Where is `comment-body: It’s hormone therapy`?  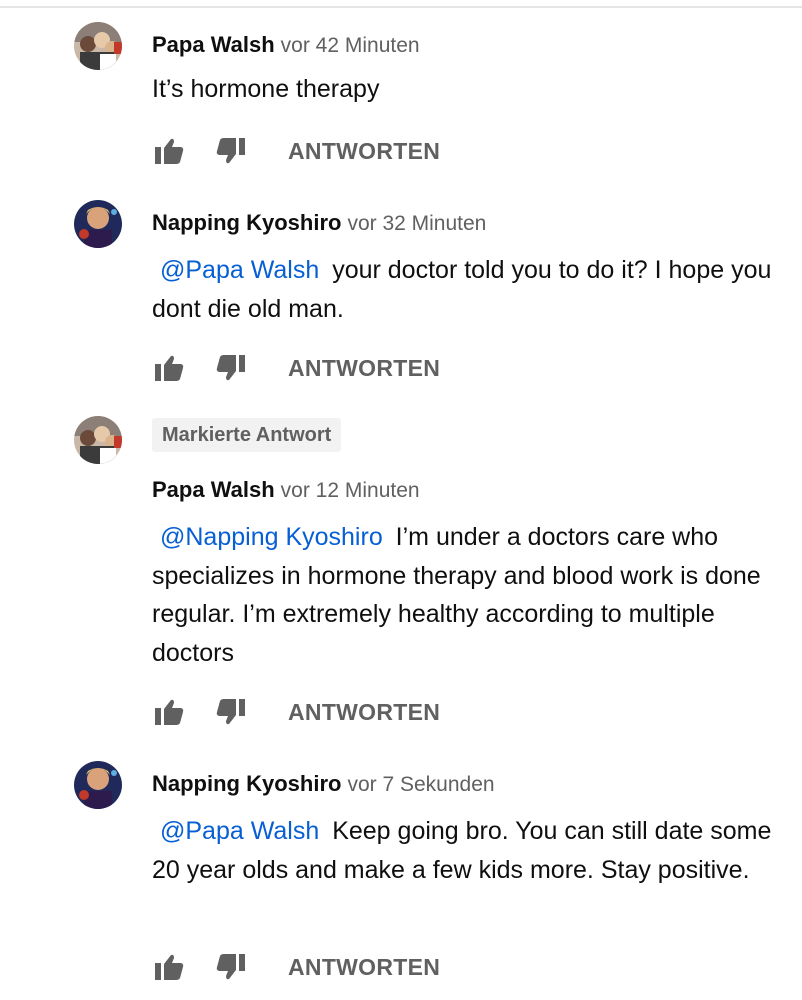 comment-body: It’s hormone therapy is located at coordinates (266, 89).